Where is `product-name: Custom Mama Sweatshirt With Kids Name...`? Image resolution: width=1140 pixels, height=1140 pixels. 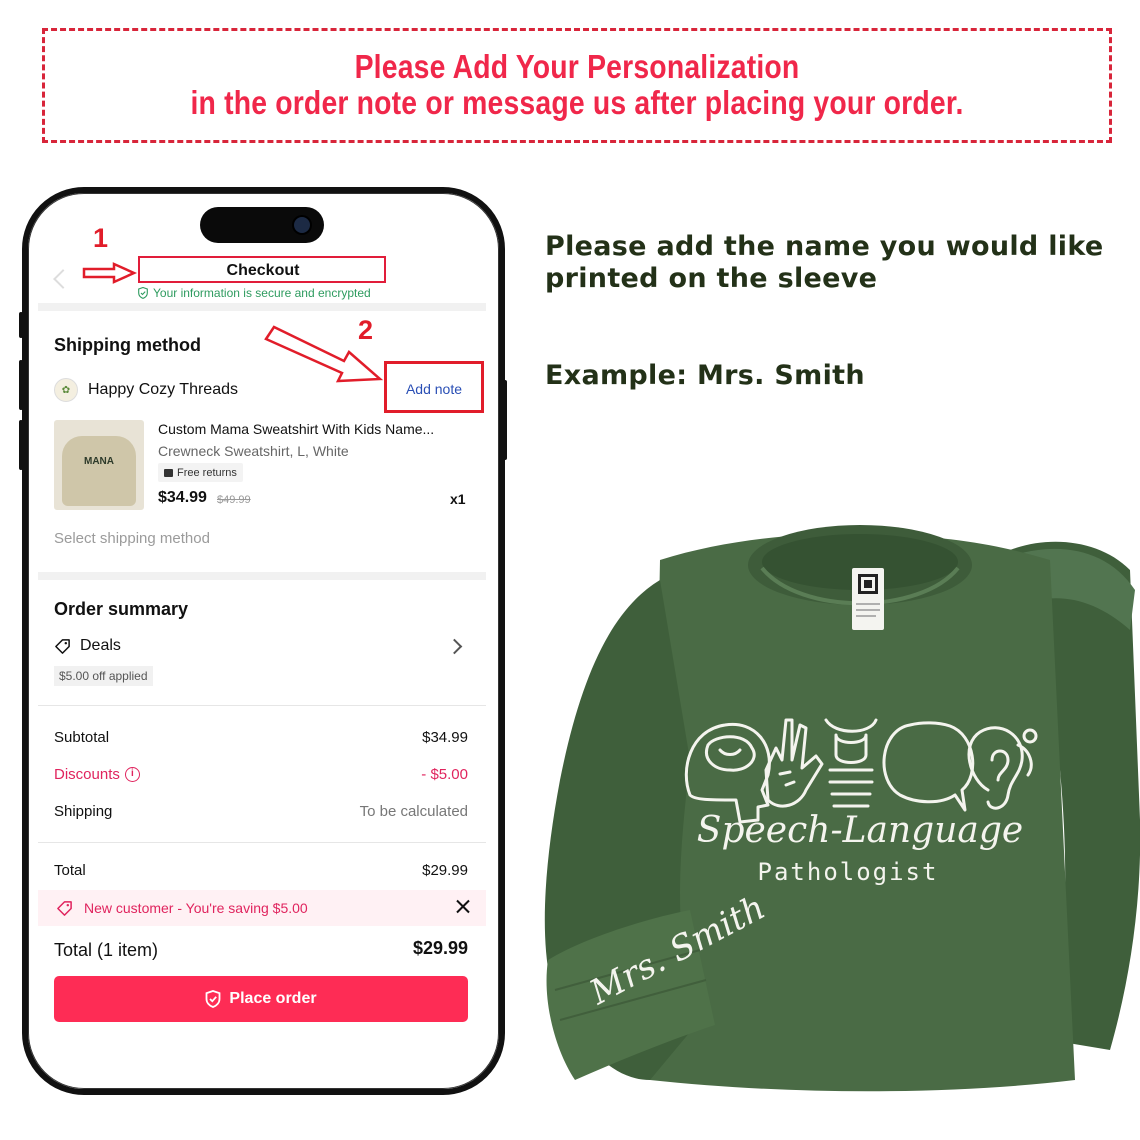 product-name: Custom Mama Sweatshirt With Kids Name... is located at coordinates (296, 429).